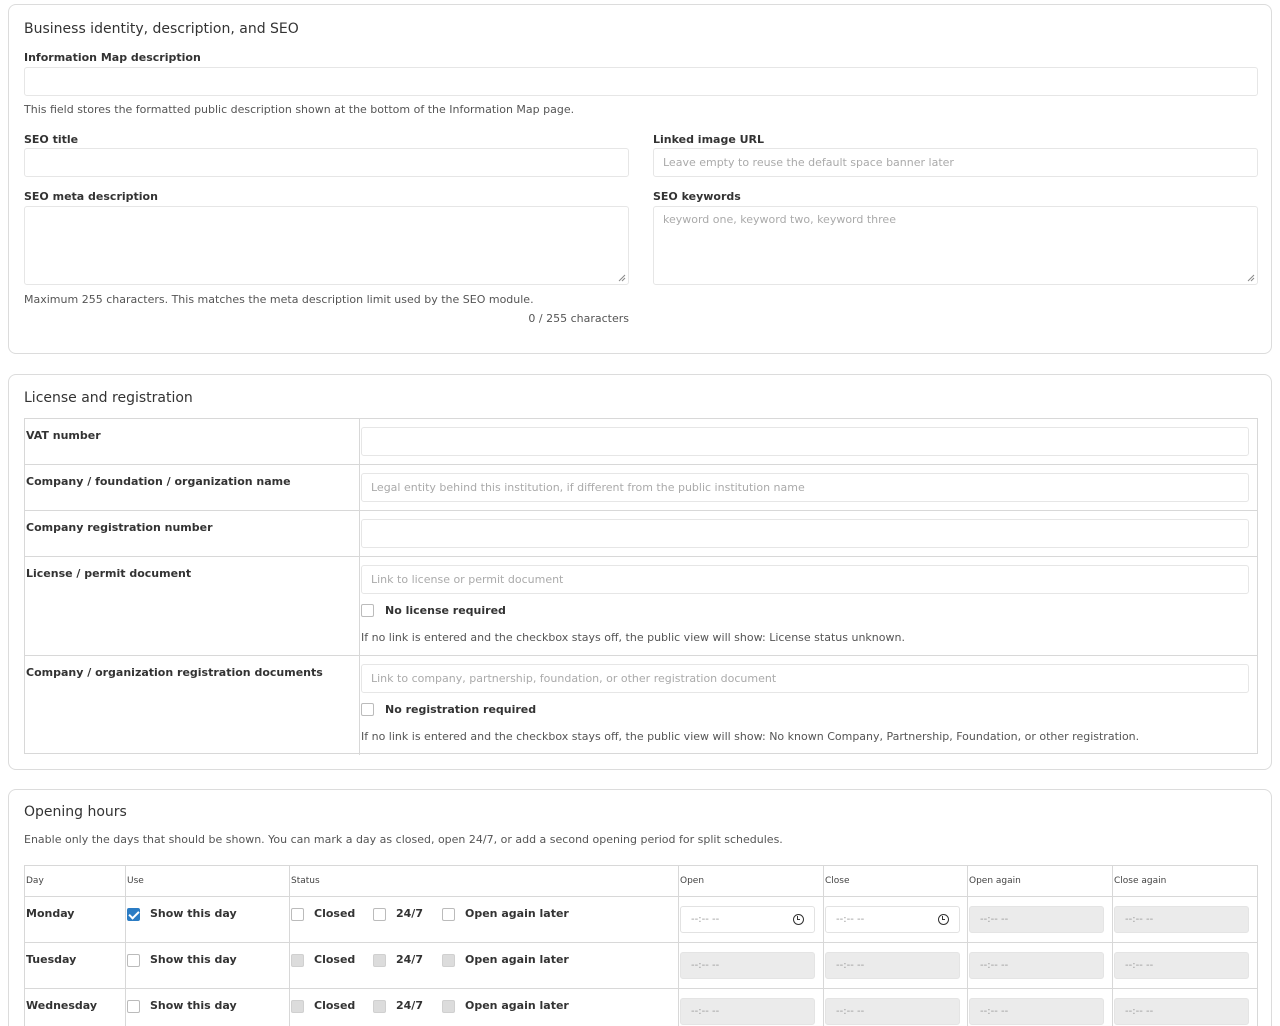 The image size is (1280, 1026). What do you see at coordinates (641, 81) in the screenshot?
I see `info-map-description-input` at bounding box center [641, 81].